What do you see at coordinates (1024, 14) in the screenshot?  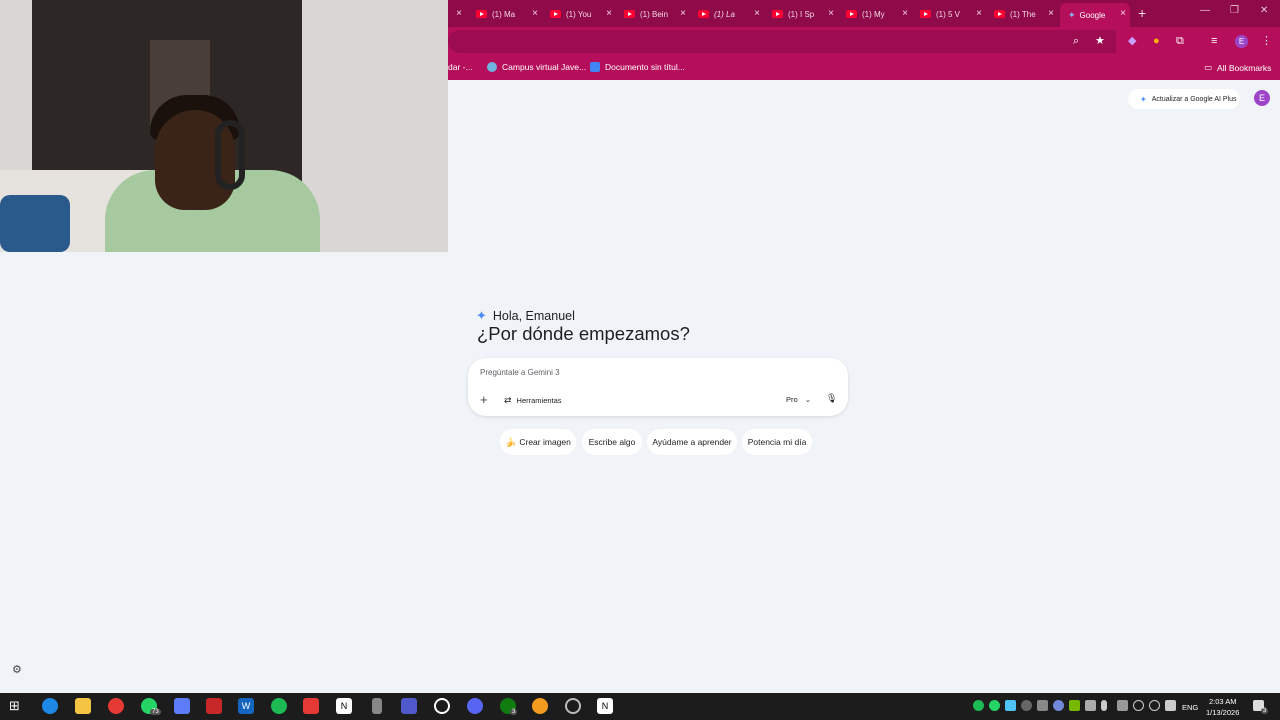 I see `tab-youtube-8: (1) The ×` at bounding box center [1024, 14].